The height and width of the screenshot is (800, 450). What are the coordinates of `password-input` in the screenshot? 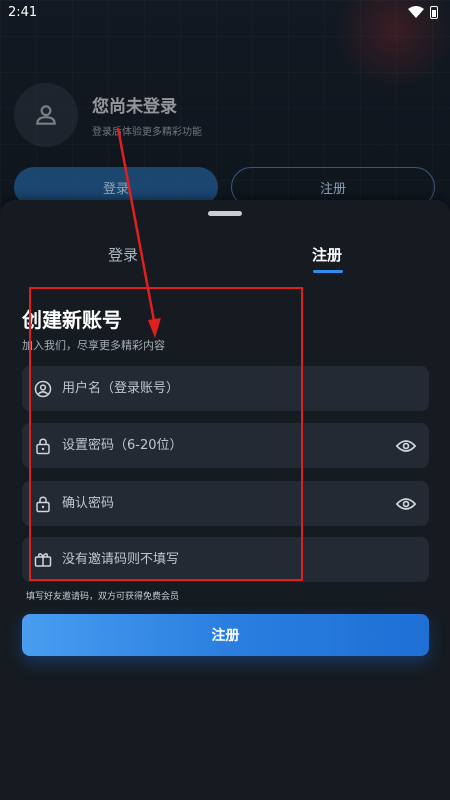 It's located at (228, 445).